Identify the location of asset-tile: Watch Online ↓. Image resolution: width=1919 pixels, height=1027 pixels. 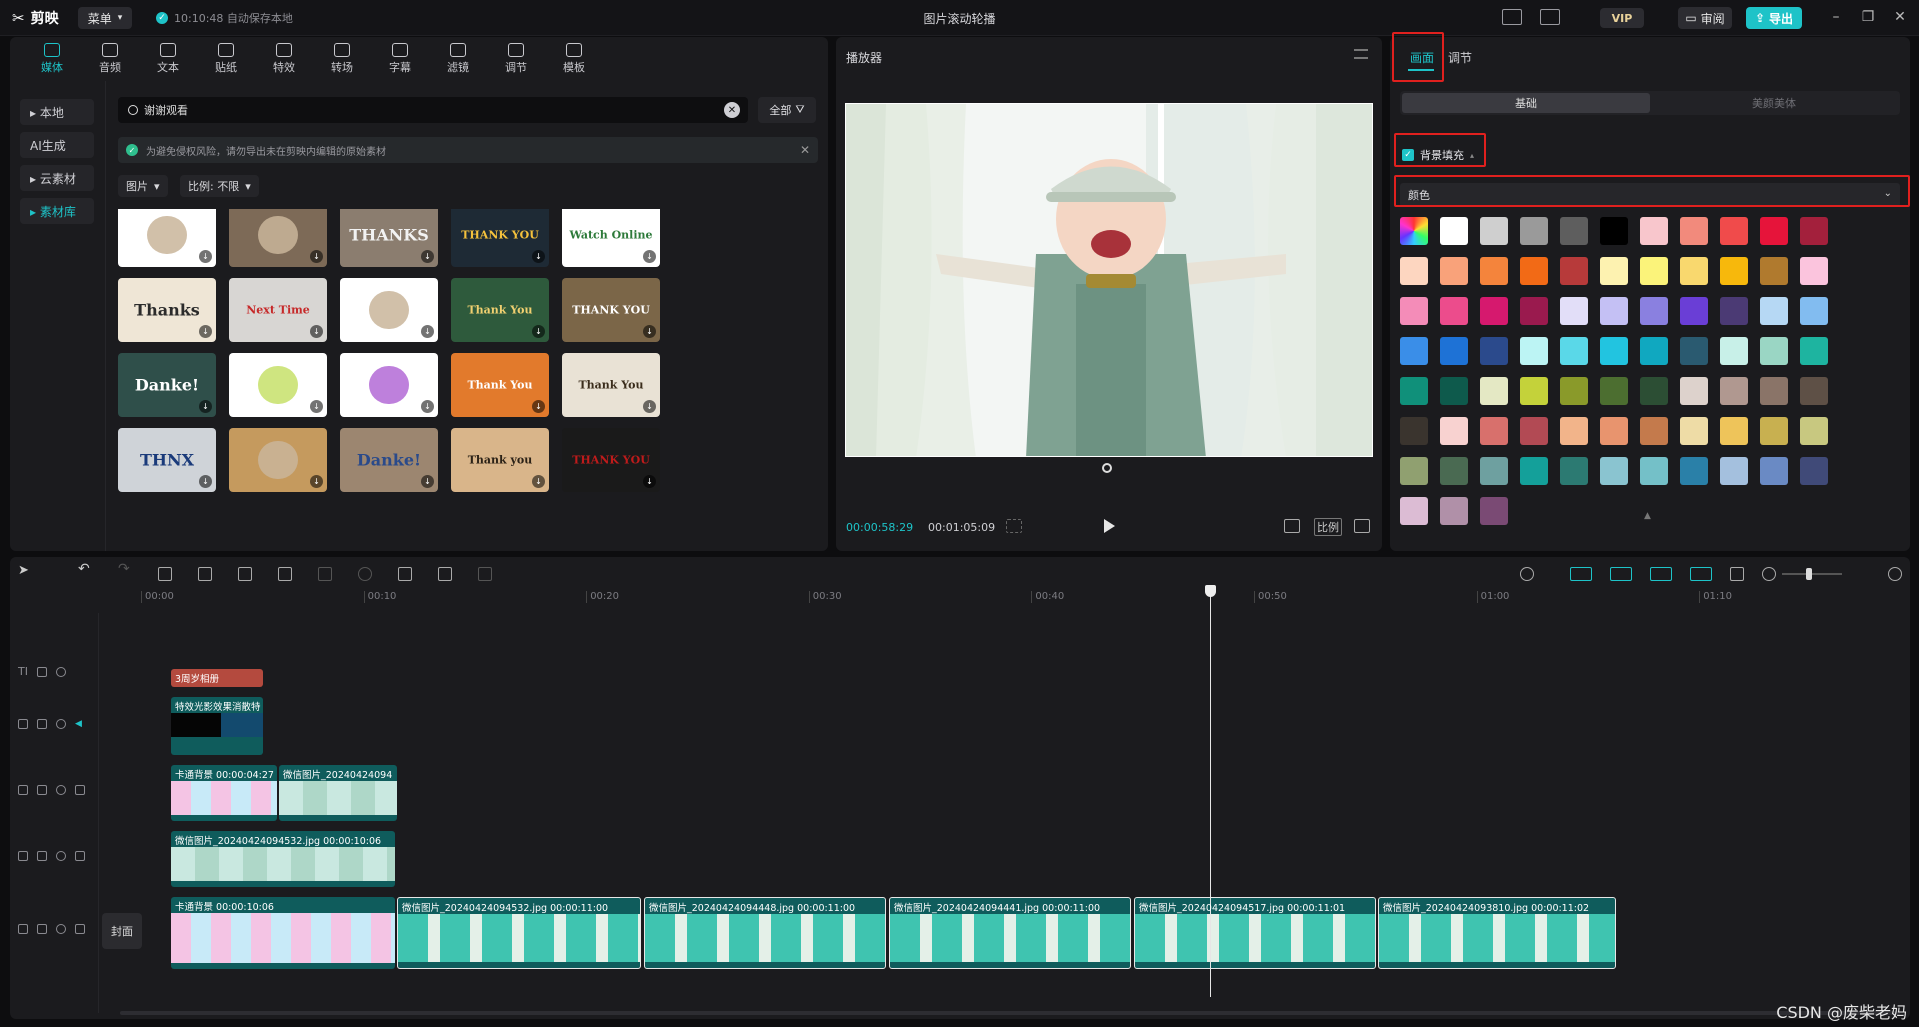
(611, 238).